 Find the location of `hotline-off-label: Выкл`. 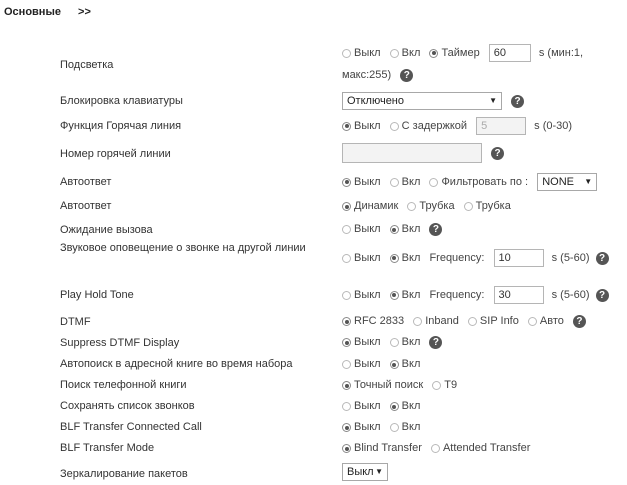

hotline-off-label: Выкл is located at coordinates (367, 125).